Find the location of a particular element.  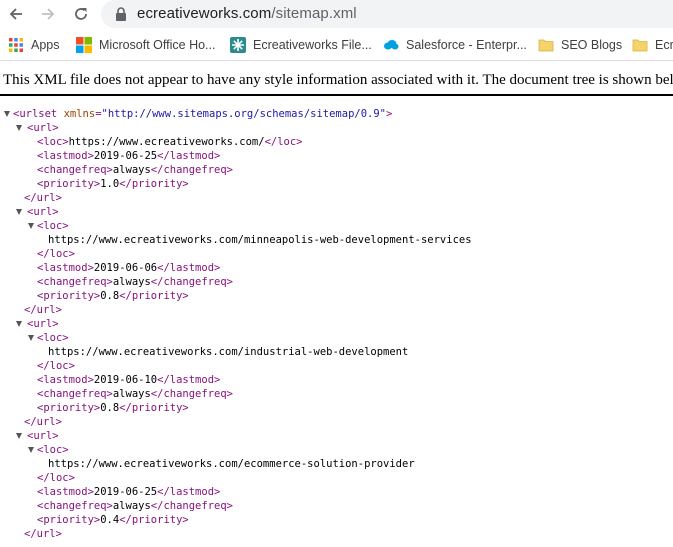

bookmark-label: Ecr is located at coordinates (664, 45).